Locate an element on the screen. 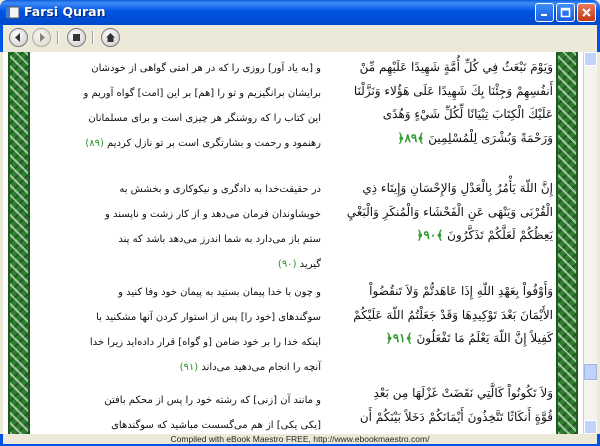 The image size is (600, 446). ayah-number: ﴿٨٩﴾ is located at coordinates (411, 137).